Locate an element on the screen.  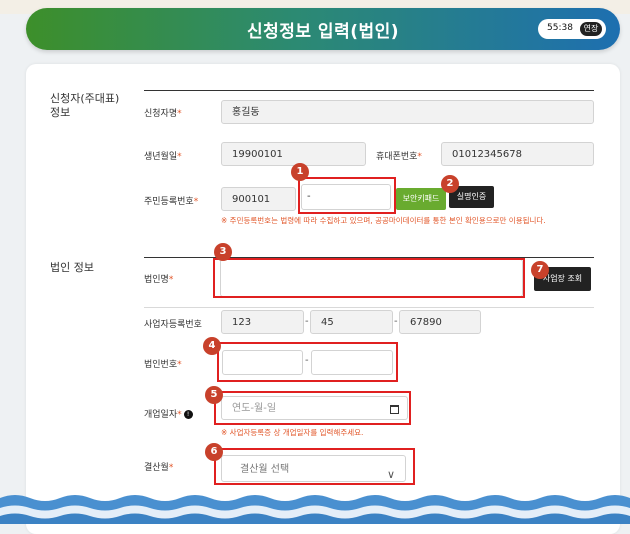
corp-name-label: 법인명* is located at coordinates (159, 280).